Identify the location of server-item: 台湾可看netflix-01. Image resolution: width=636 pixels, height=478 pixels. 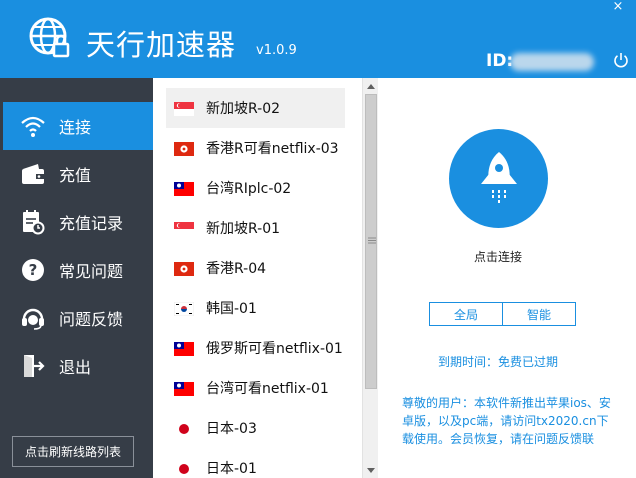
(255, 388).